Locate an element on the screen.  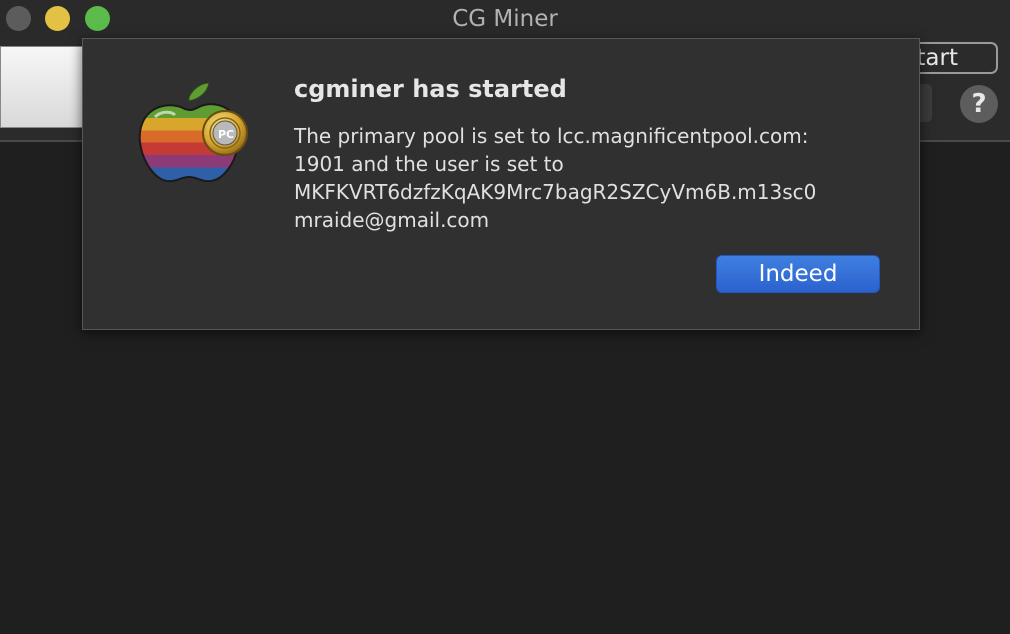
alert-message-line: mraide@gmail.com is located at coordinates (392, 220).